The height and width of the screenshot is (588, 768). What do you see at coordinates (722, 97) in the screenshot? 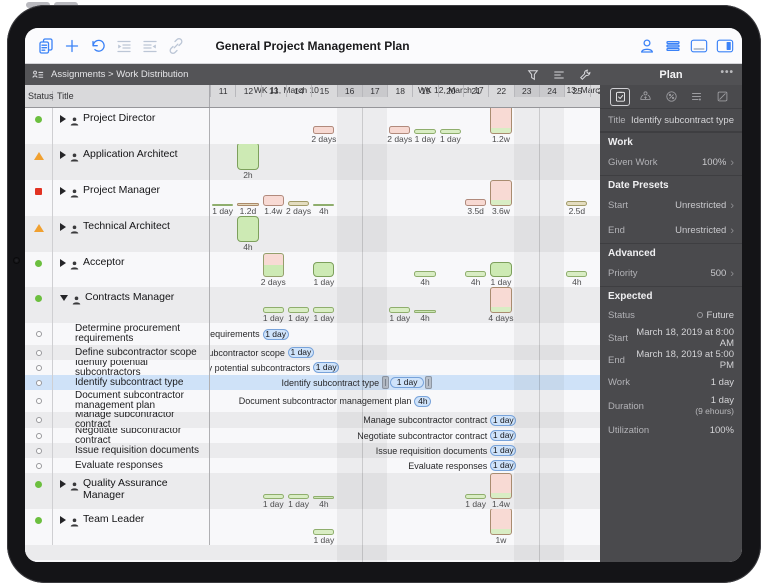
I see `note-tab-icon` at bounding box center [722, 97].